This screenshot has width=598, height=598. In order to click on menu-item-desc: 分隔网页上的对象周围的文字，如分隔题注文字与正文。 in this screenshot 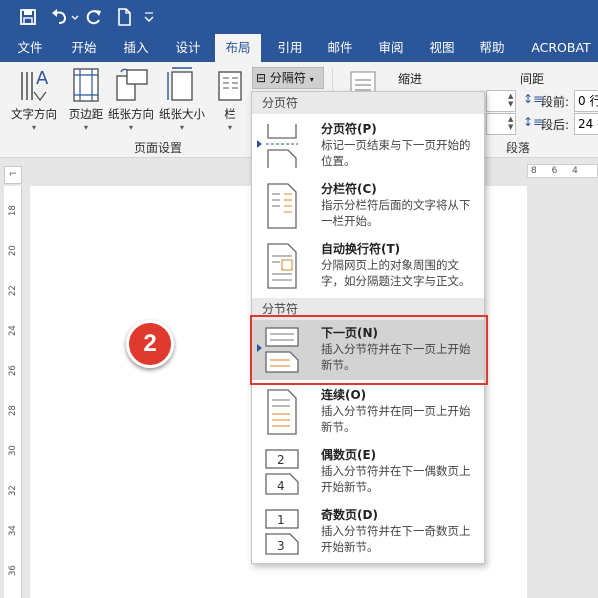, I will do `click(396, 273)`.